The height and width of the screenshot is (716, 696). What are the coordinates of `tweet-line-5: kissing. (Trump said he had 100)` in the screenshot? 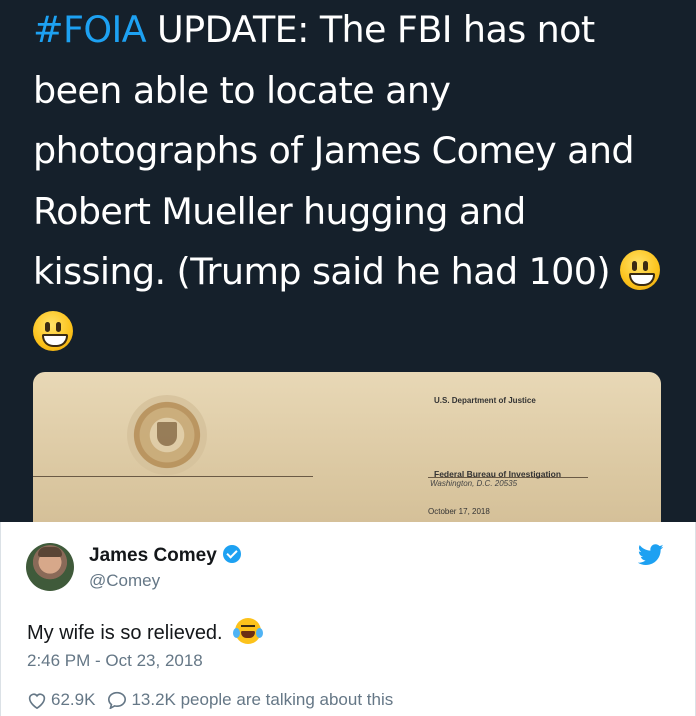 It's located at (322, 271).